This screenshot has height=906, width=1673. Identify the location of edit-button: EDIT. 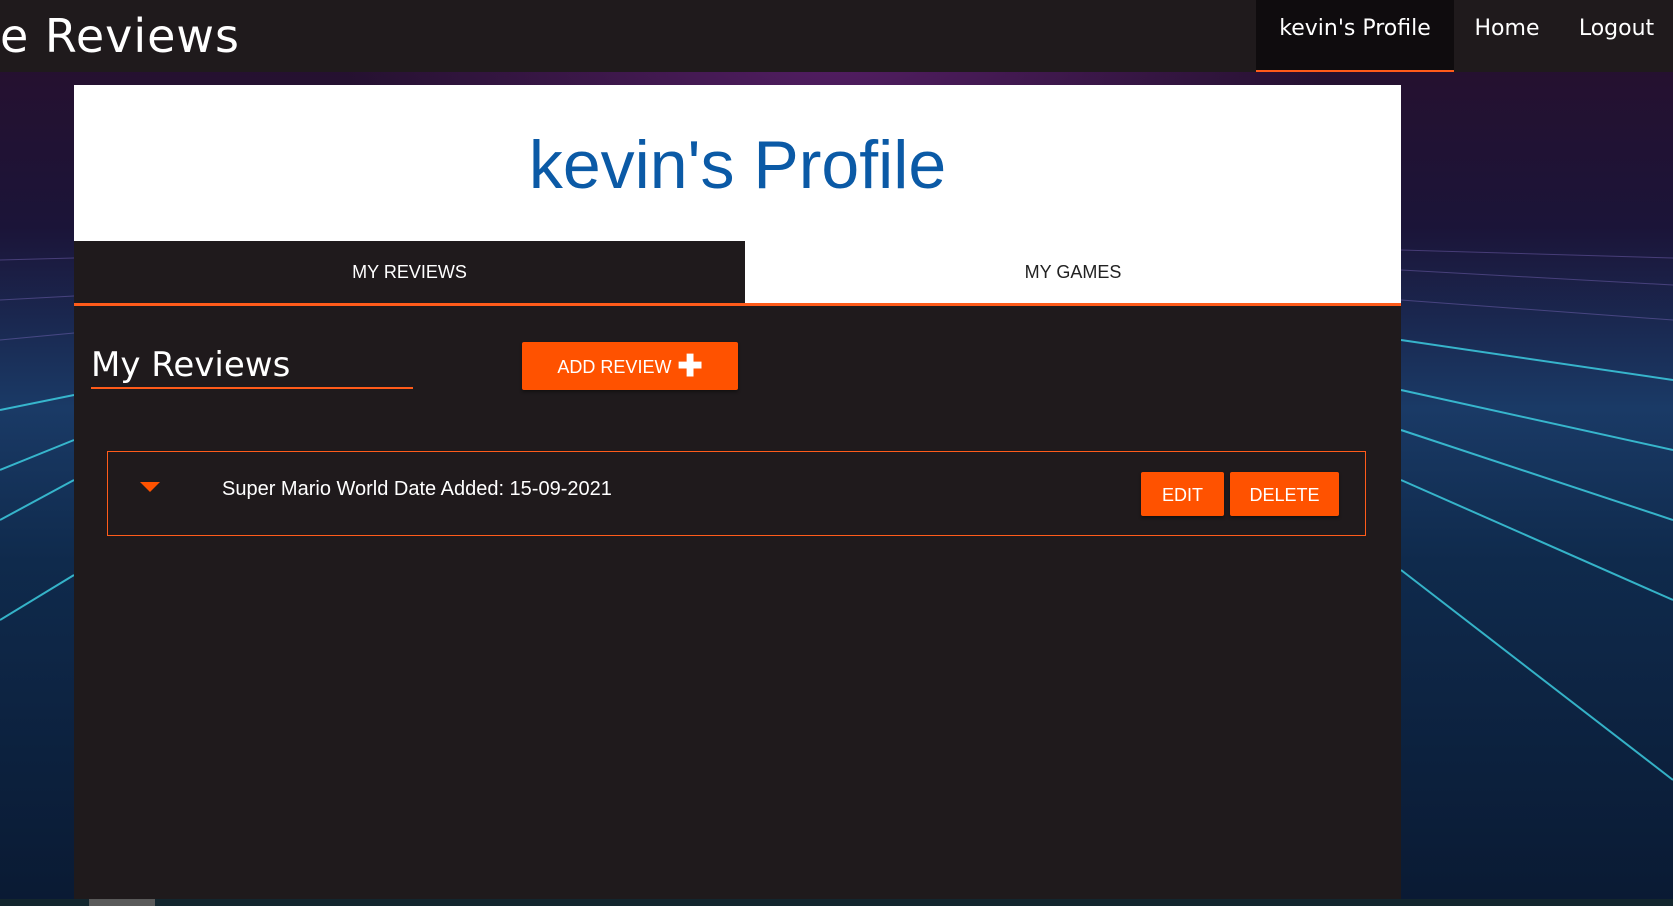
(1182, 494).